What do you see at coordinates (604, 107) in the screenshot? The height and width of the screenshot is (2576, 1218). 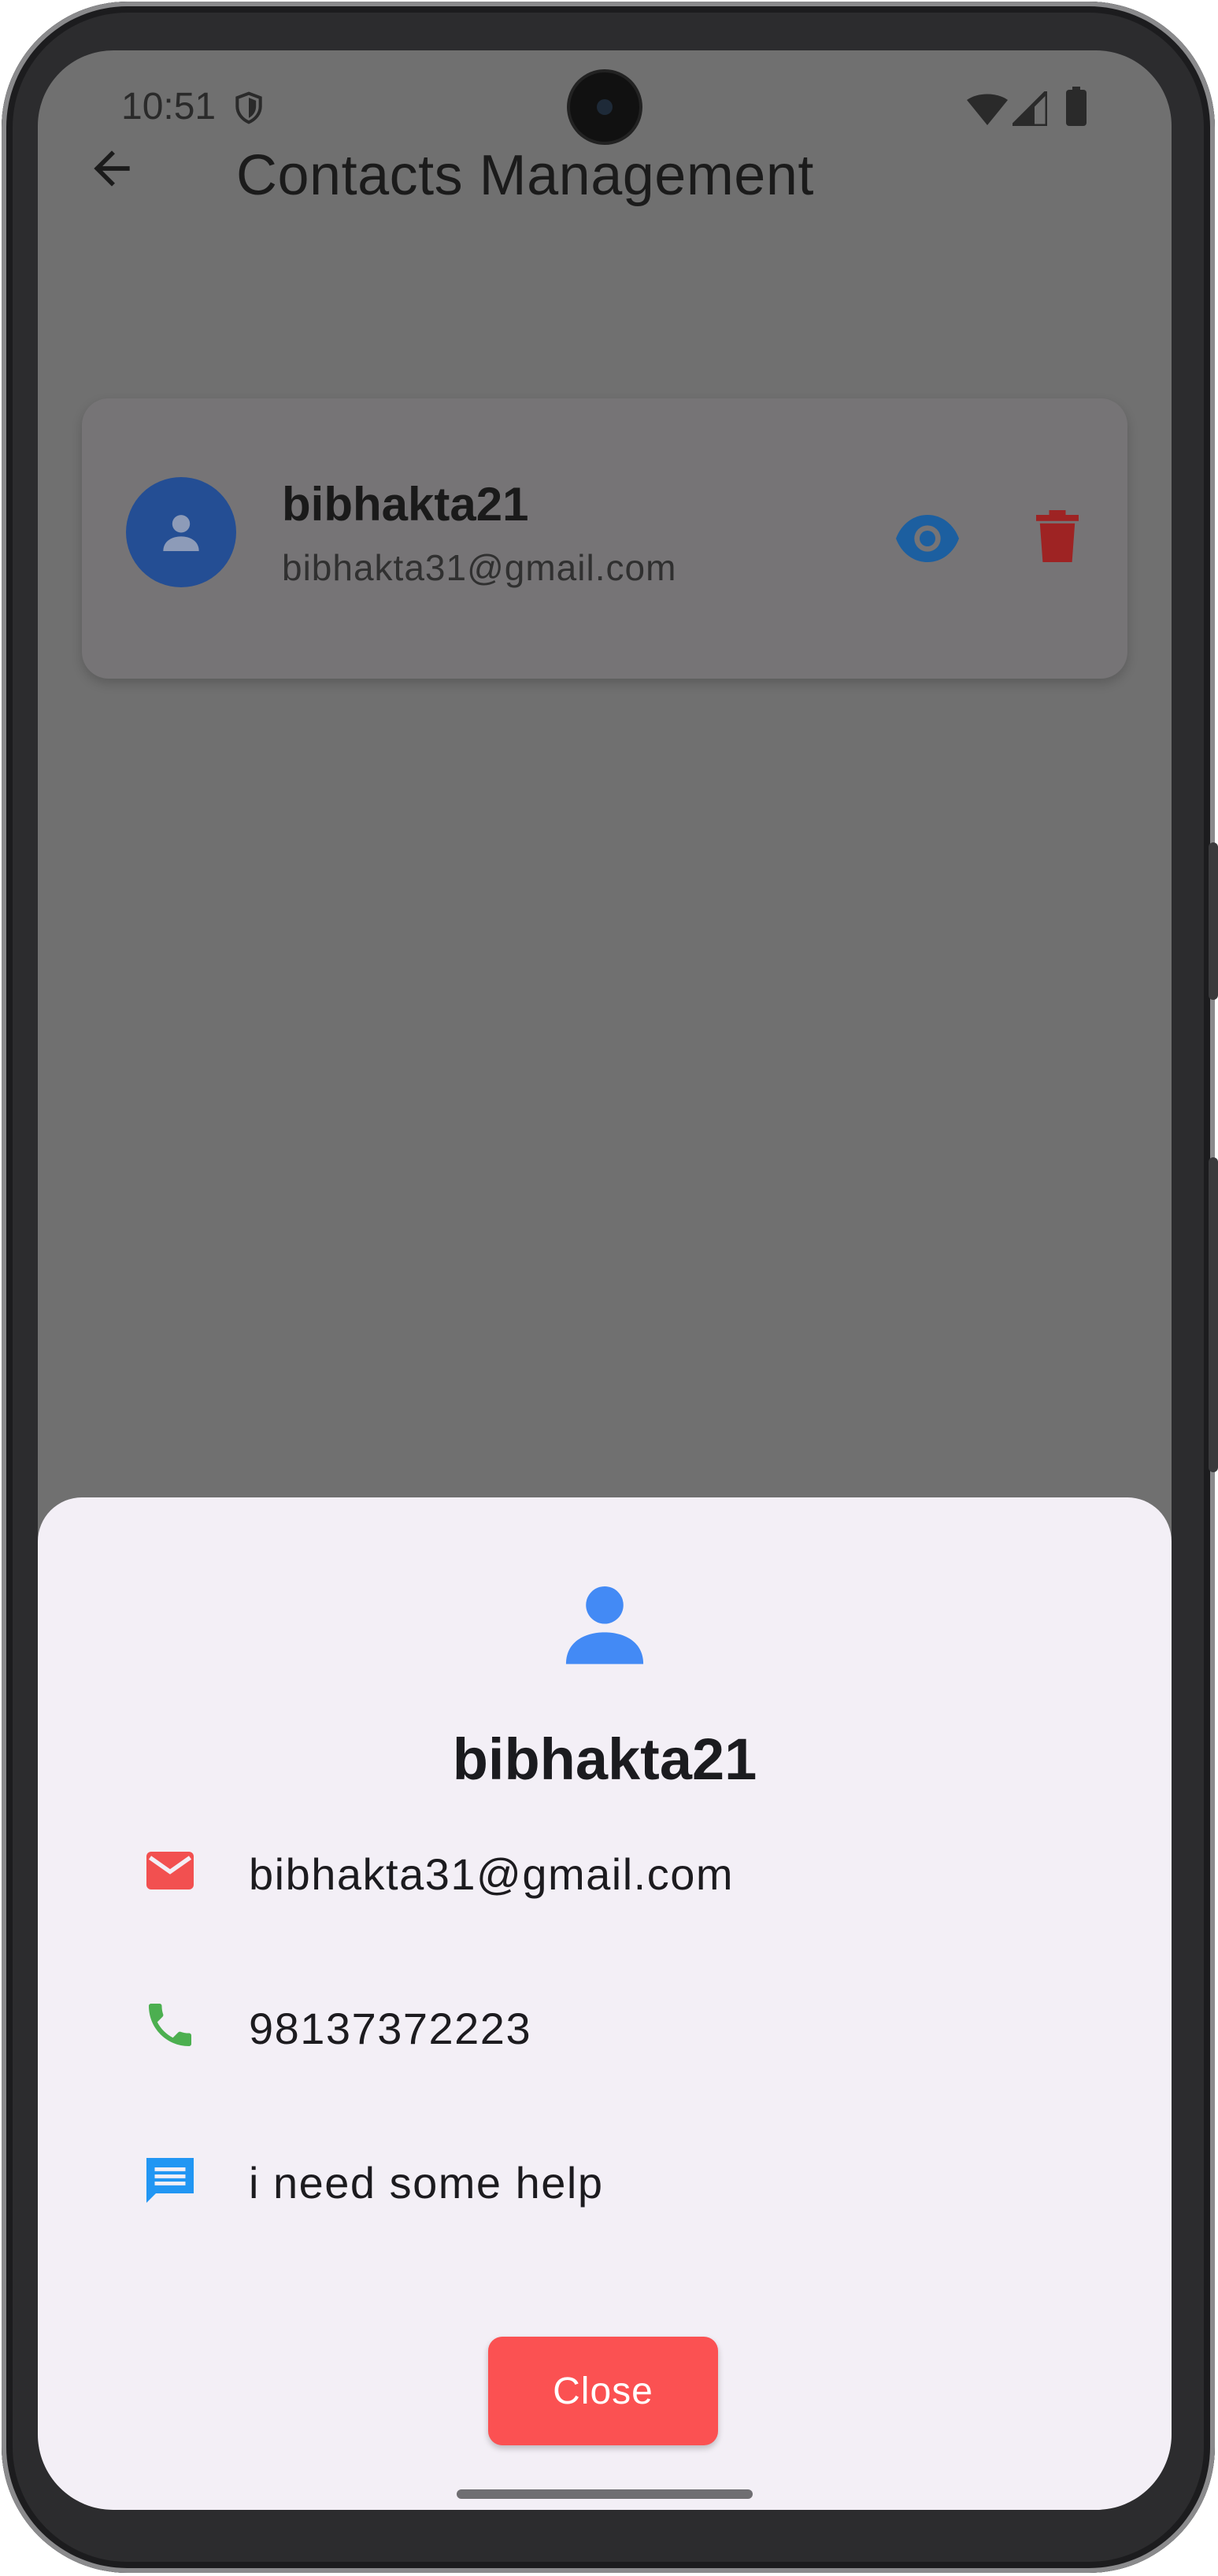 I see `front-camera` at bounding box center [604, 107].